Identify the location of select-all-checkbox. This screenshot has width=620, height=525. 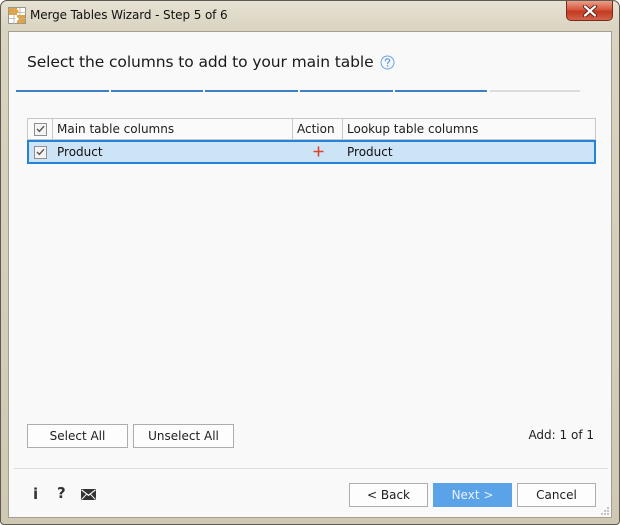
(40, 129).